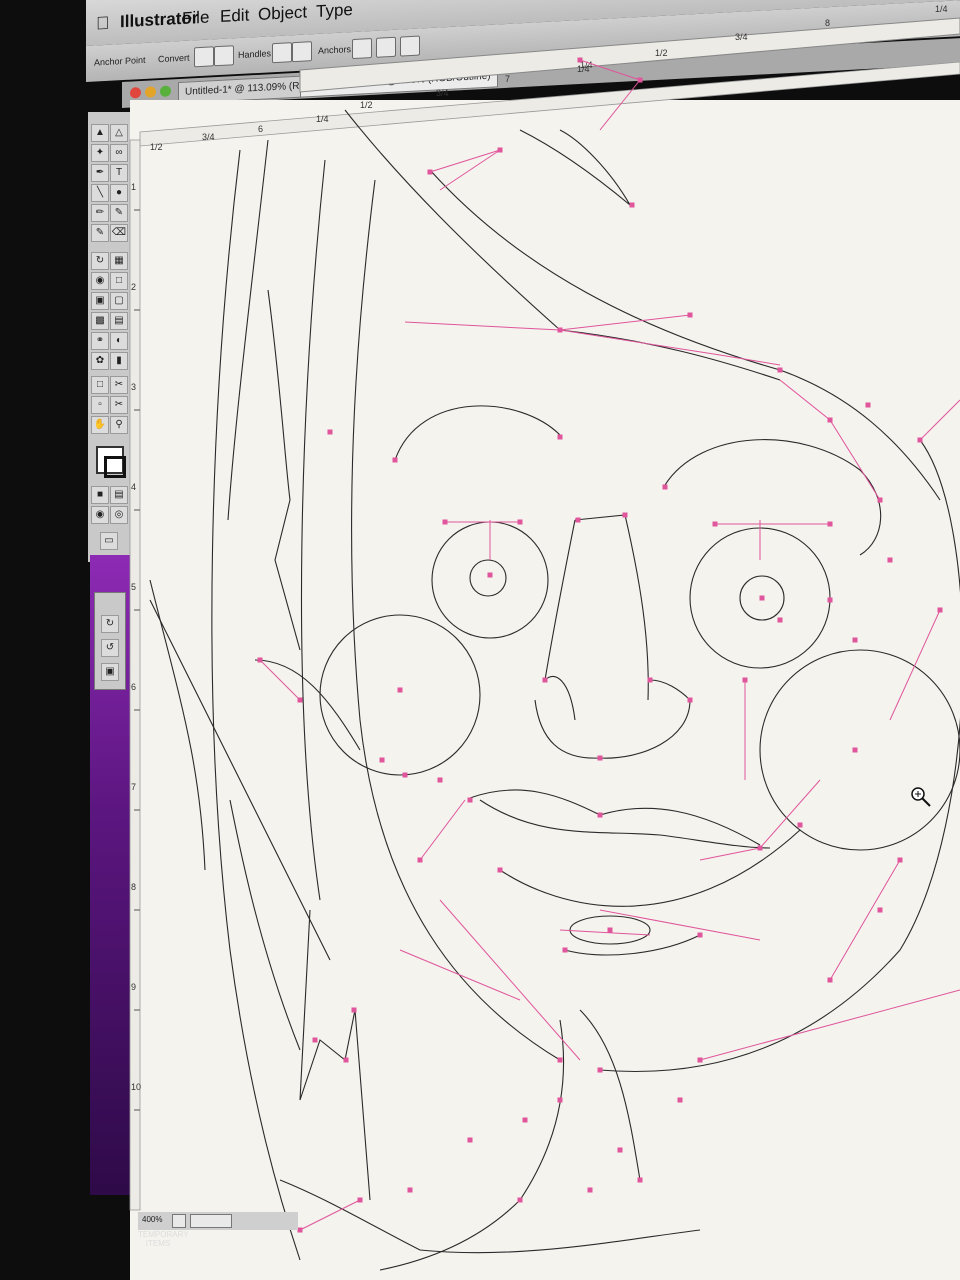 This screenshot has width=960, height=1280. I want to click on status-bar: 400%, so click(218, 1221).